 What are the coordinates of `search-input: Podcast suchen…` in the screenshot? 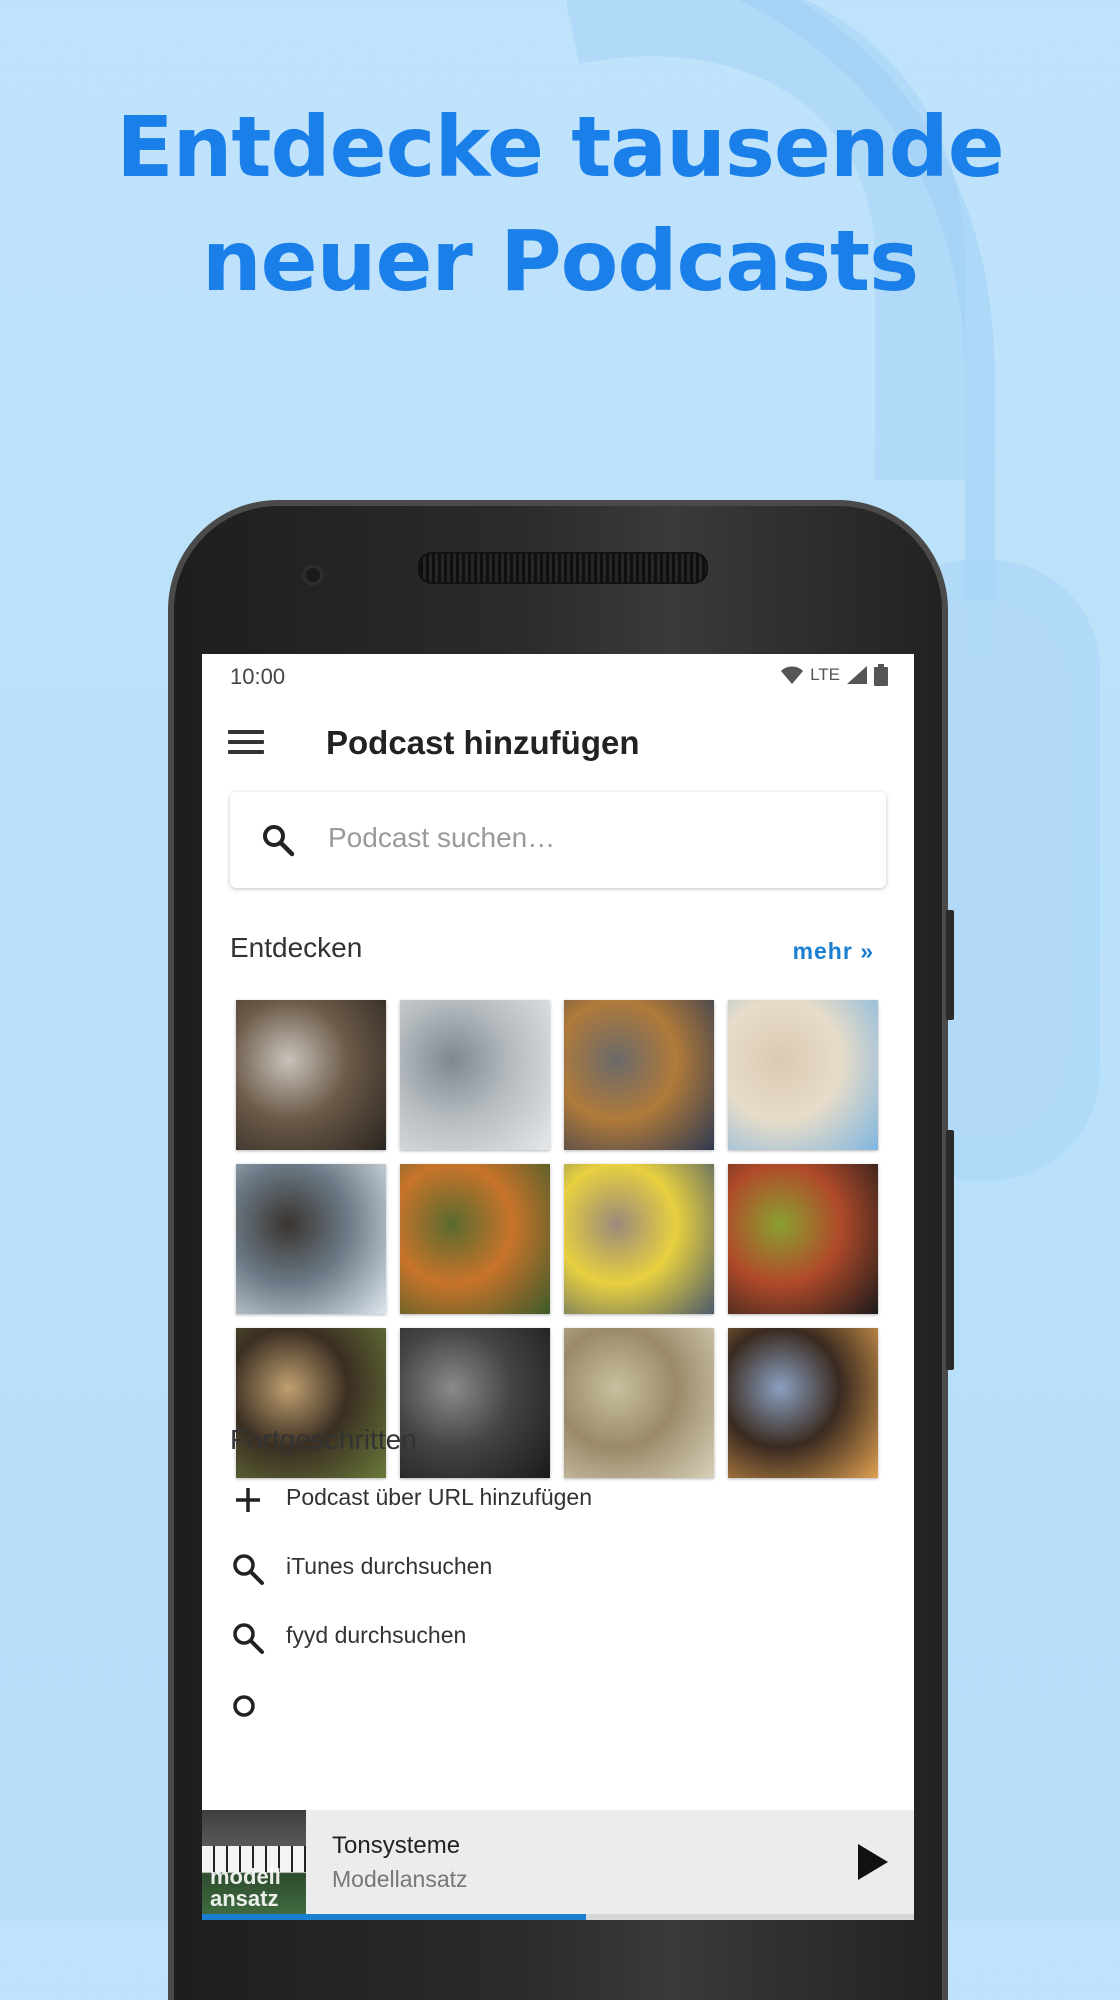 It's located at (558, 840).